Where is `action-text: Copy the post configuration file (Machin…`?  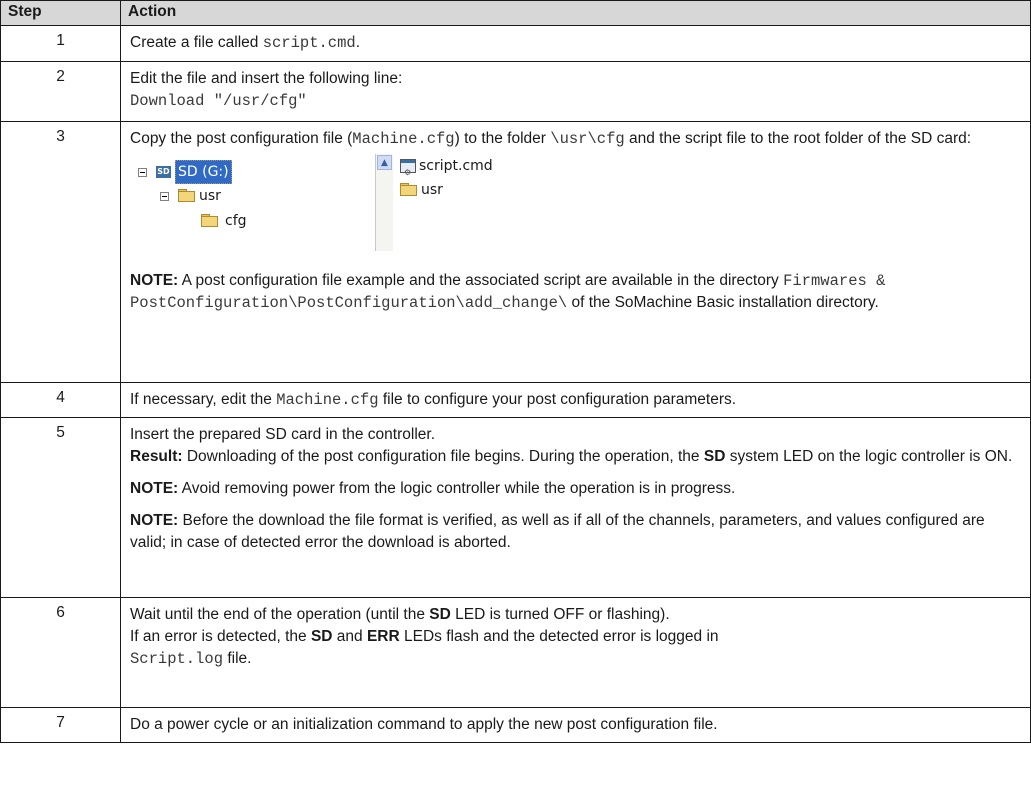
action-text: Copy the post configuration file (Machin… is located at coordinates (576, 139).